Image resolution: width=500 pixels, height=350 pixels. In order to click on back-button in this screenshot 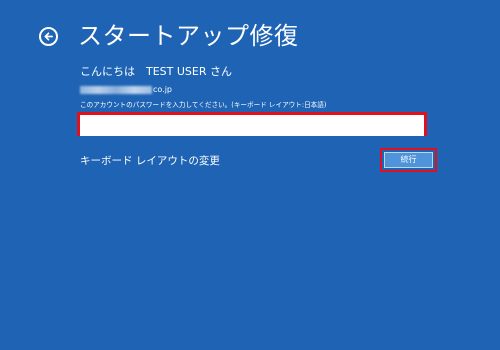, I will do `click(48, 36)`.